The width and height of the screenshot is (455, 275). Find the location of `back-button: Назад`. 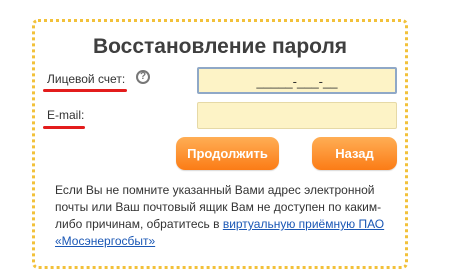

back-button: Назад is located at coordinates (354, 153).